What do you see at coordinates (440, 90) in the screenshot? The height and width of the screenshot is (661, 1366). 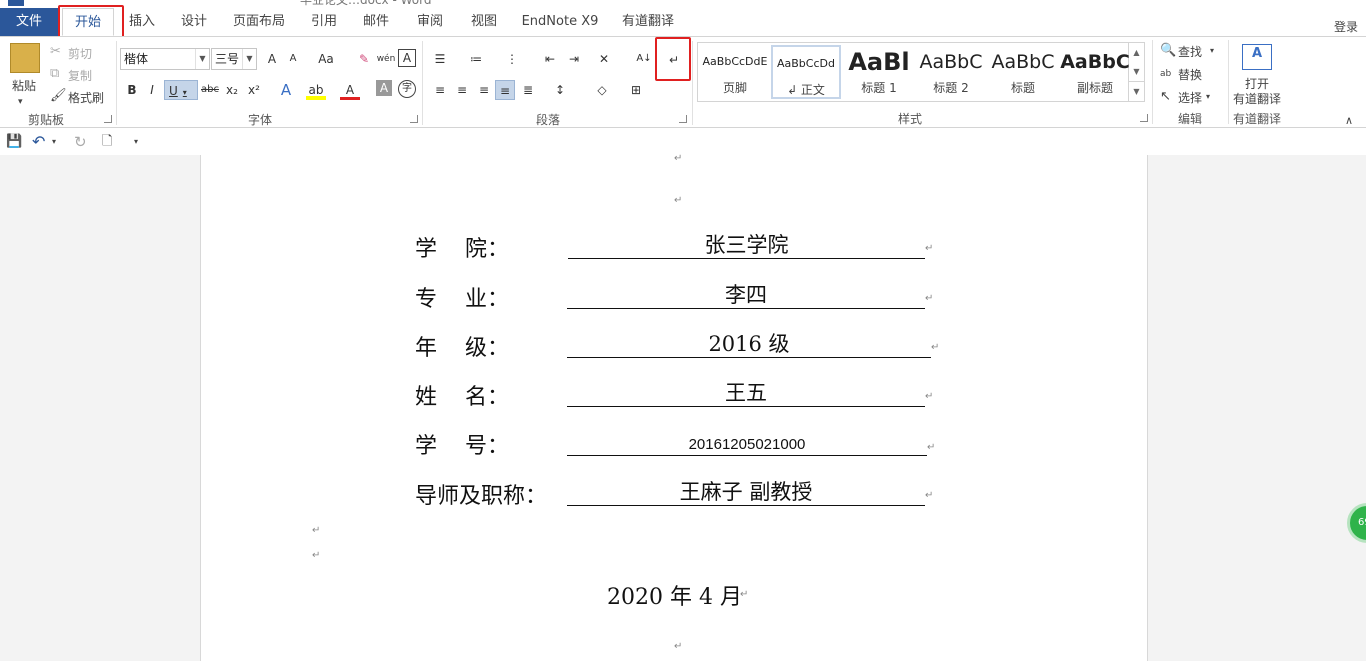 I see `align-left-icon: ≡` at bounding box center [440, 90].